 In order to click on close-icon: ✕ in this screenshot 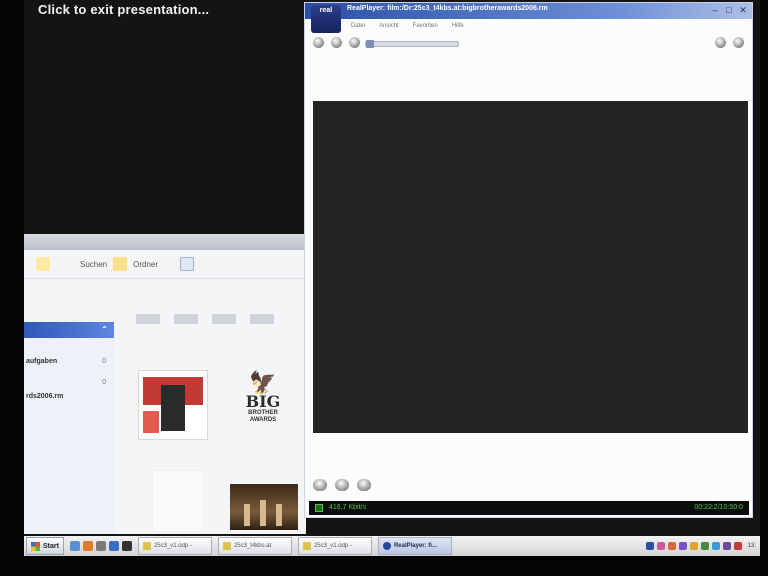, I will do `click(743, 10)`.